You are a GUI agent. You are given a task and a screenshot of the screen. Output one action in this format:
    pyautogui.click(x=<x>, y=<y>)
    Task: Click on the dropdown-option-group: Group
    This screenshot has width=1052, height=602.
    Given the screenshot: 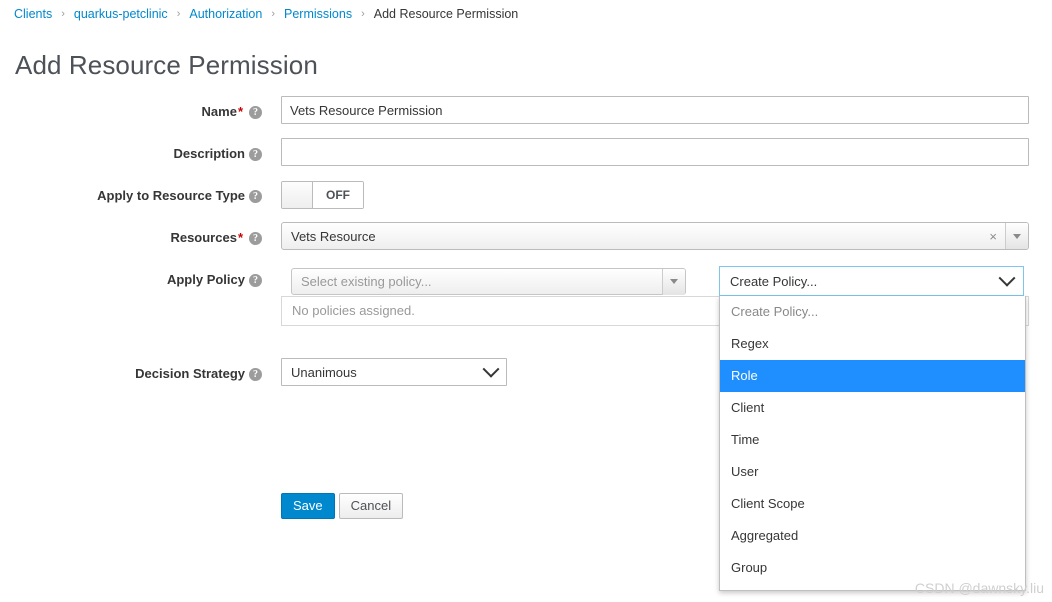 What is the action you would take?
    pyautogui.click(x=872, y=568)
    